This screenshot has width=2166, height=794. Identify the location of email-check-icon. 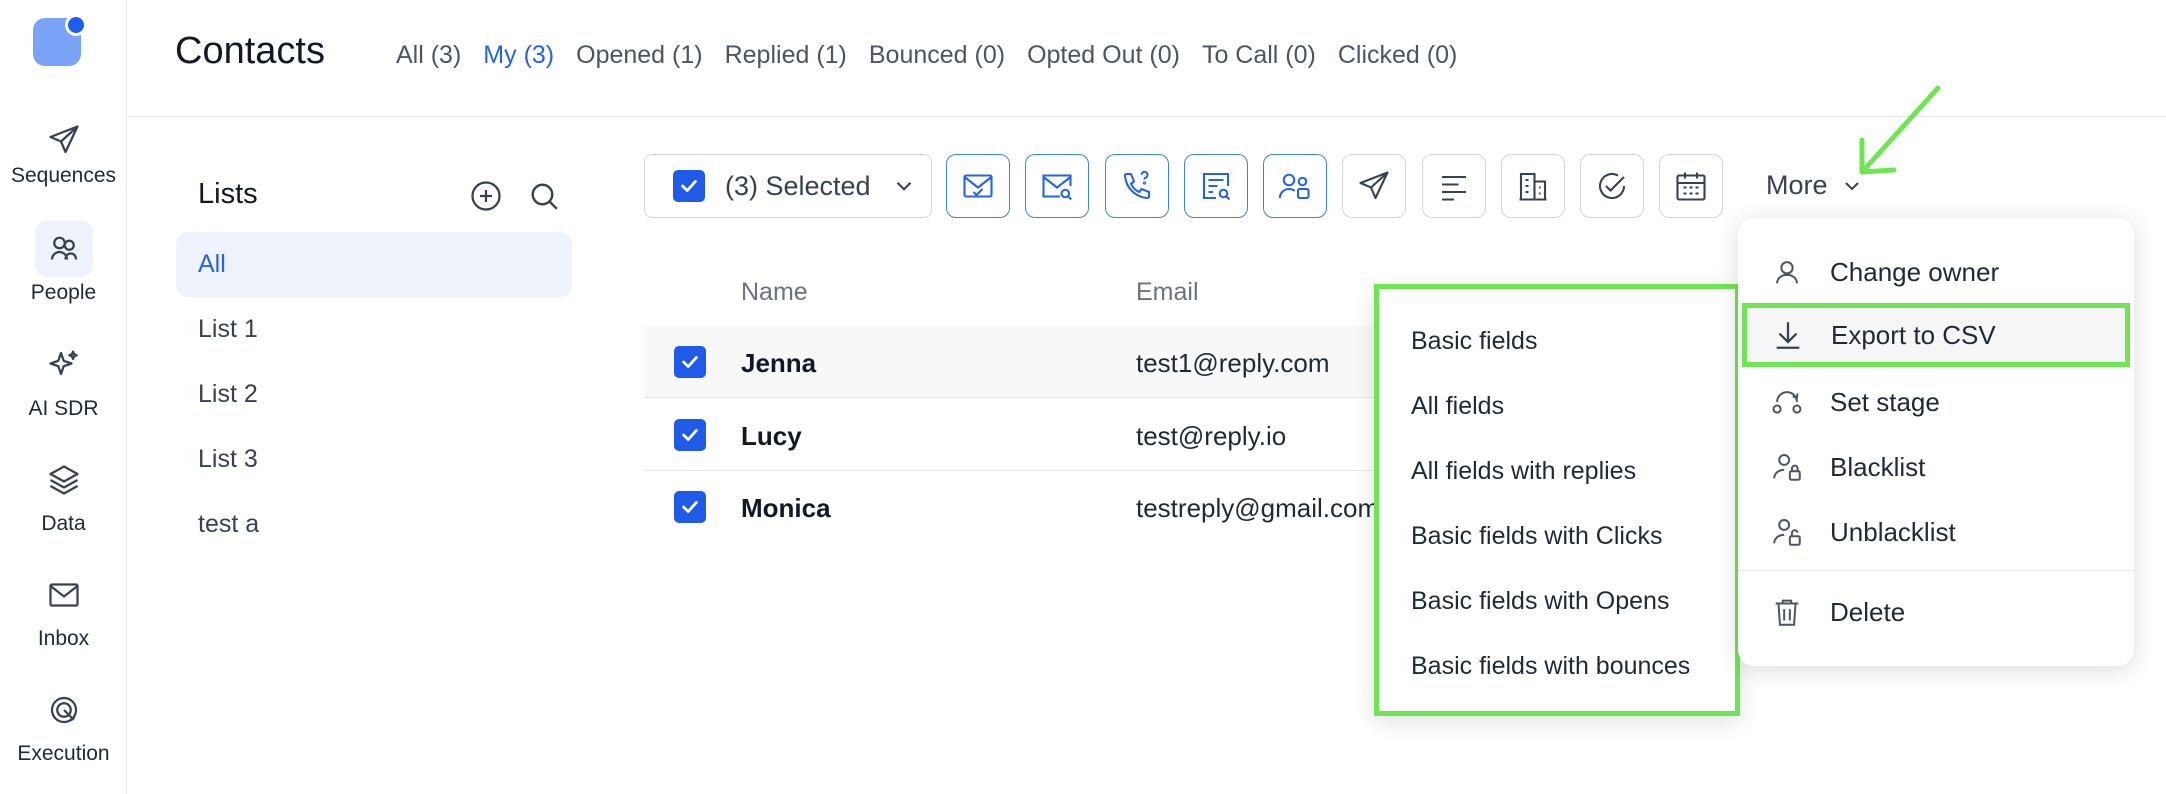
(978, 186).